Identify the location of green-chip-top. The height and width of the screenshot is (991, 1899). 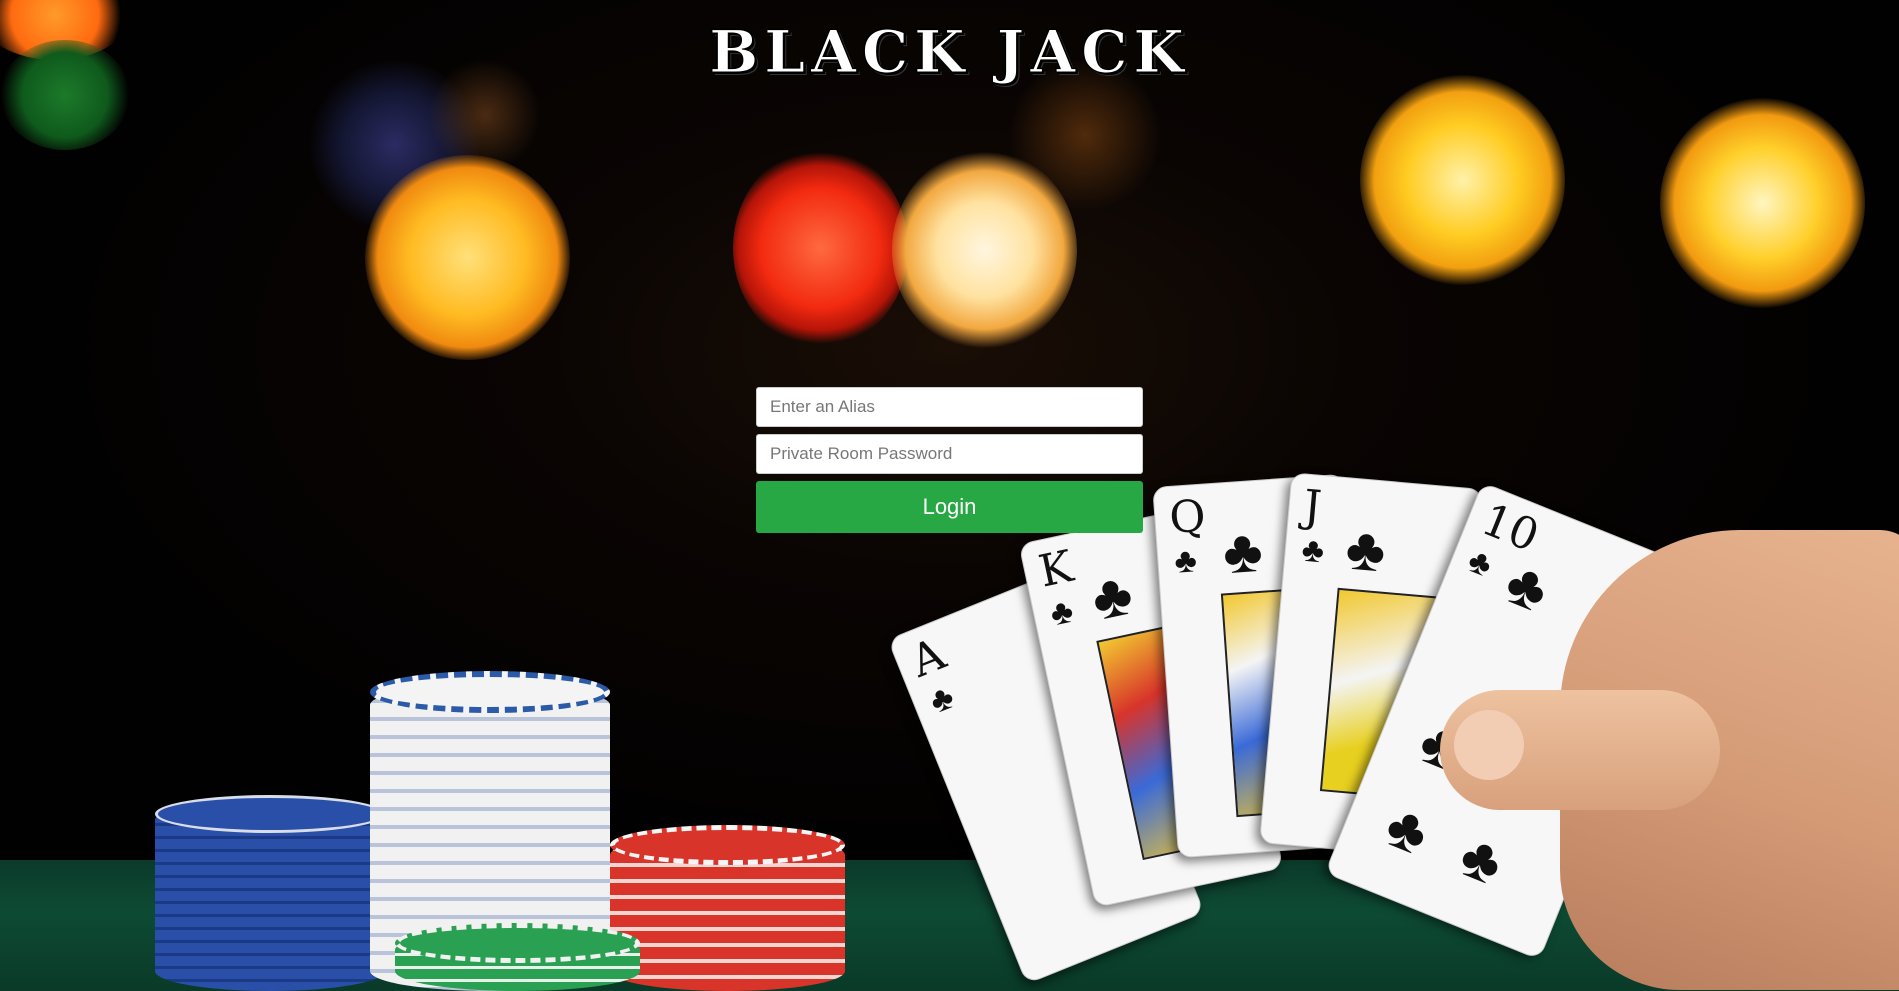
(517, 943).